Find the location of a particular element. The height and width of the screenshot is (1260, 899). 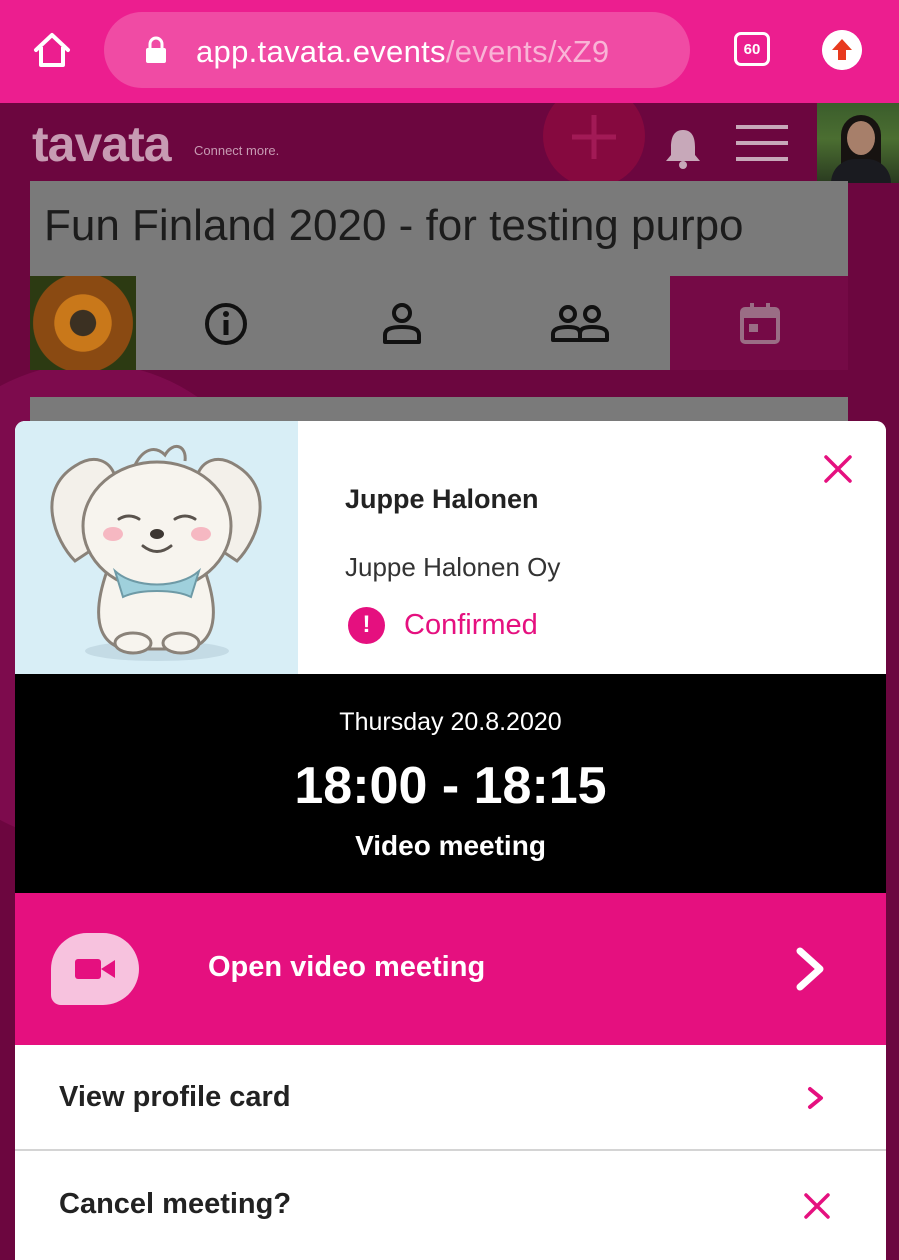

meeting-time: 18:00 - 18:15 is located at coordinates (450, 786).